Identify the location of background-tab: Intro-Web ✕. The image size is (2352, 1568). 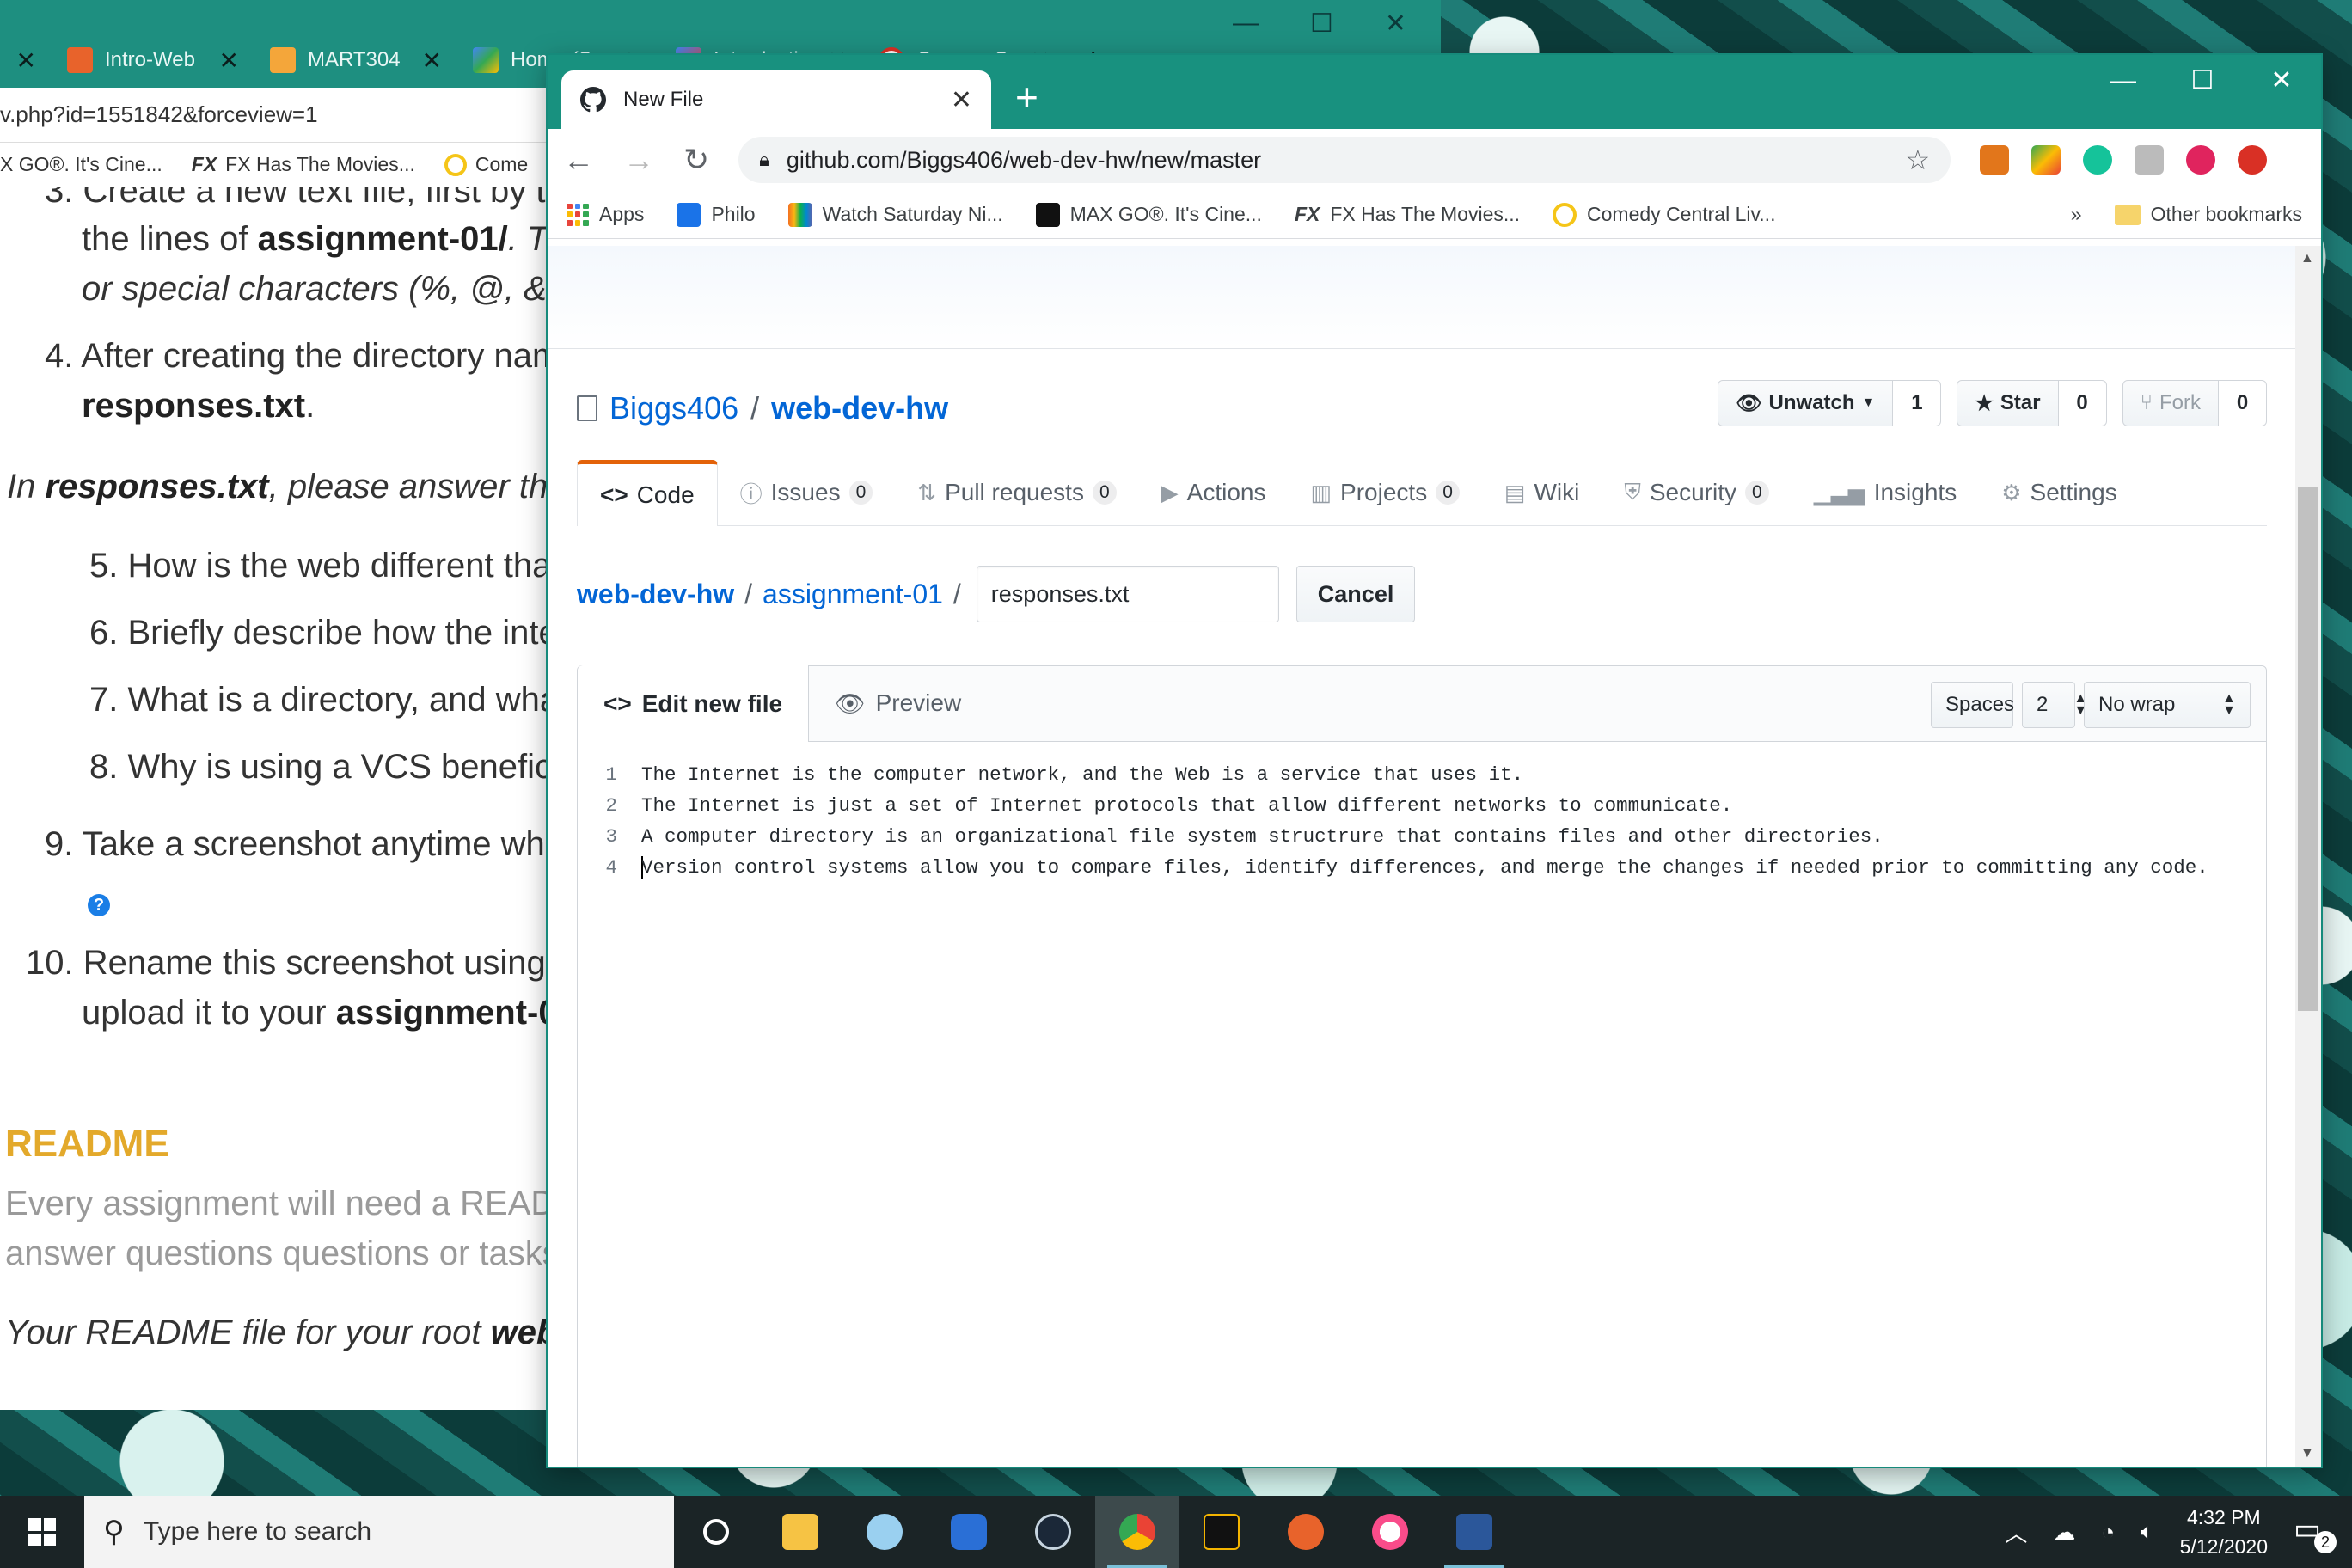
(153, 60).